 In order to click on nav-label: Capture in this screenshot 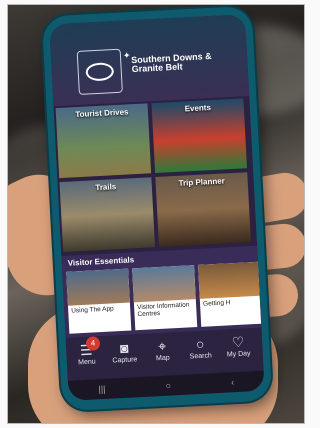, I will do `click(125, 360)`.